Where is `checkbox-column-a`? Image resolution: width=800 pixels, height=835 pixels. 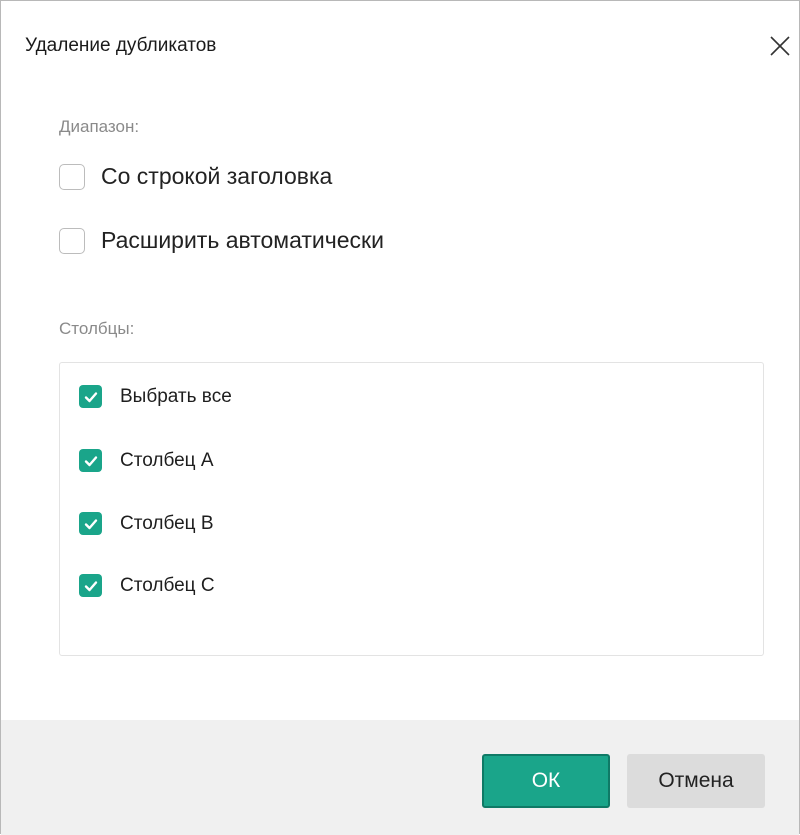 checkbox-column-a is located at coordinates (90, 460).